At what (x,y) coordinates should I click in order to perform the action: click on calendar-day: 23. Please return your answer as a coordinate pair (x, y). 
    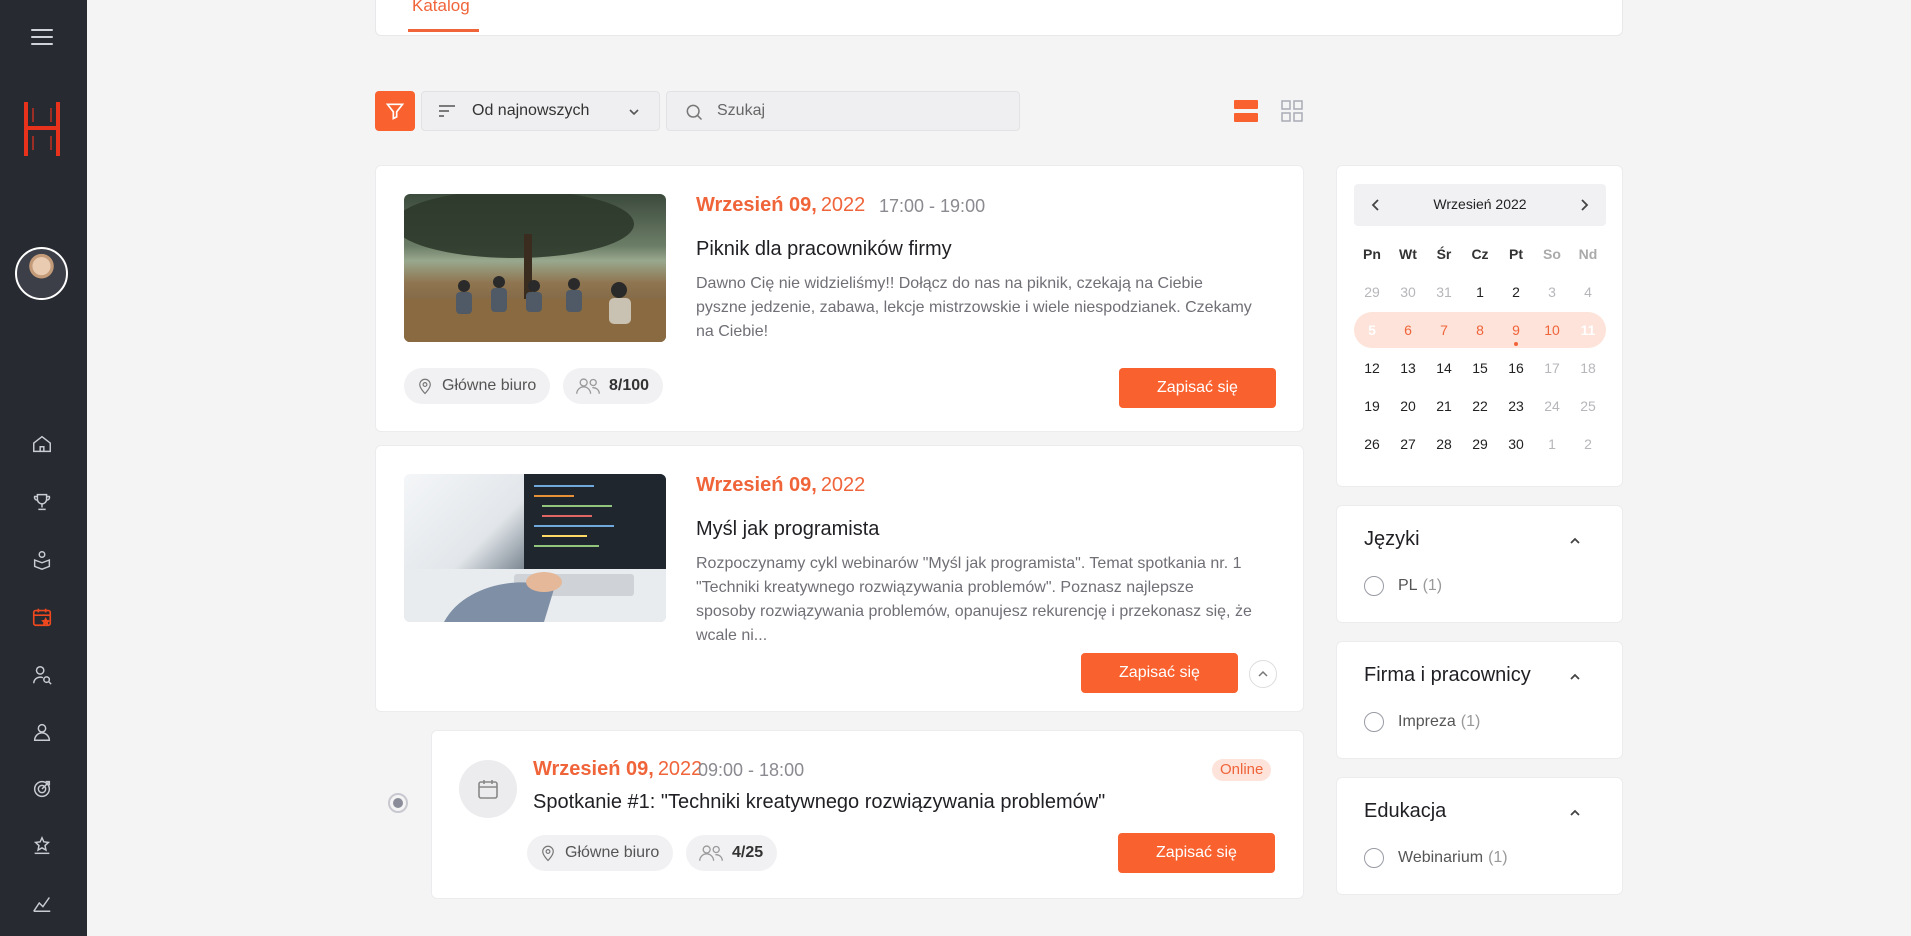
    Looking at the image, I should click on (1516, 406).